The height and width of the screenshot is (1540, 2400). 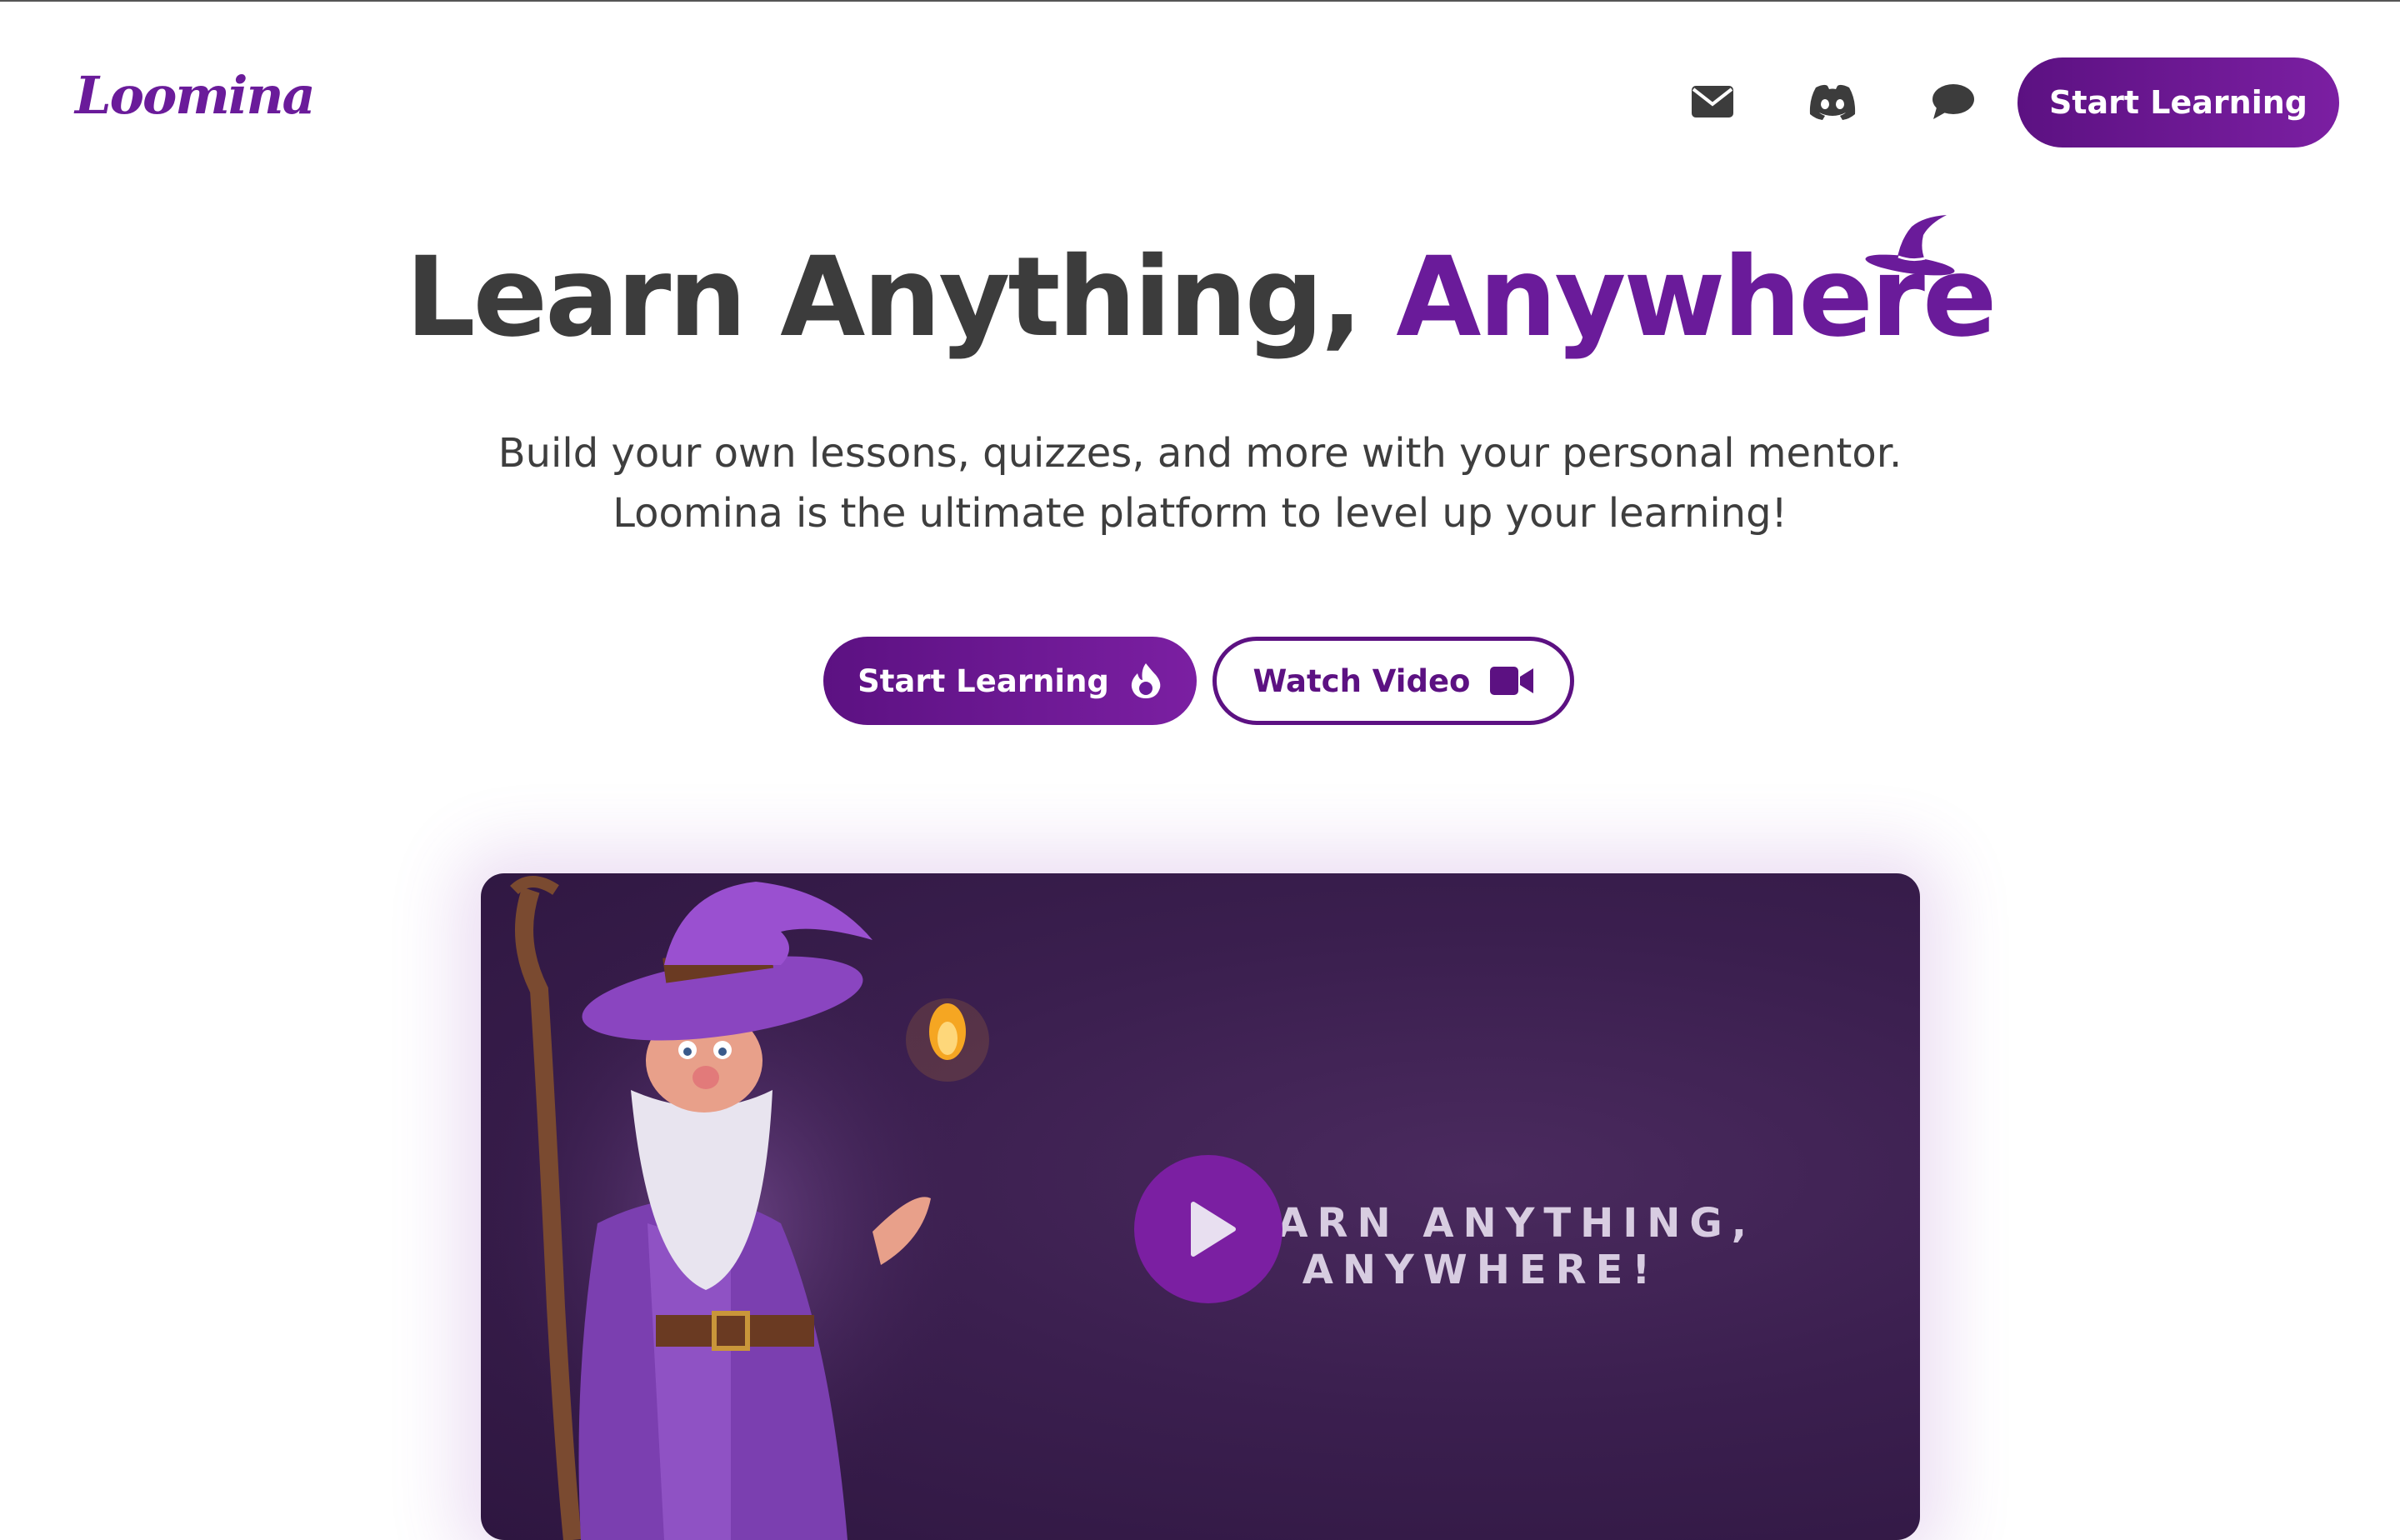 I want to click on start-learning-button: Start Learning, so click(x=1010, y=681).